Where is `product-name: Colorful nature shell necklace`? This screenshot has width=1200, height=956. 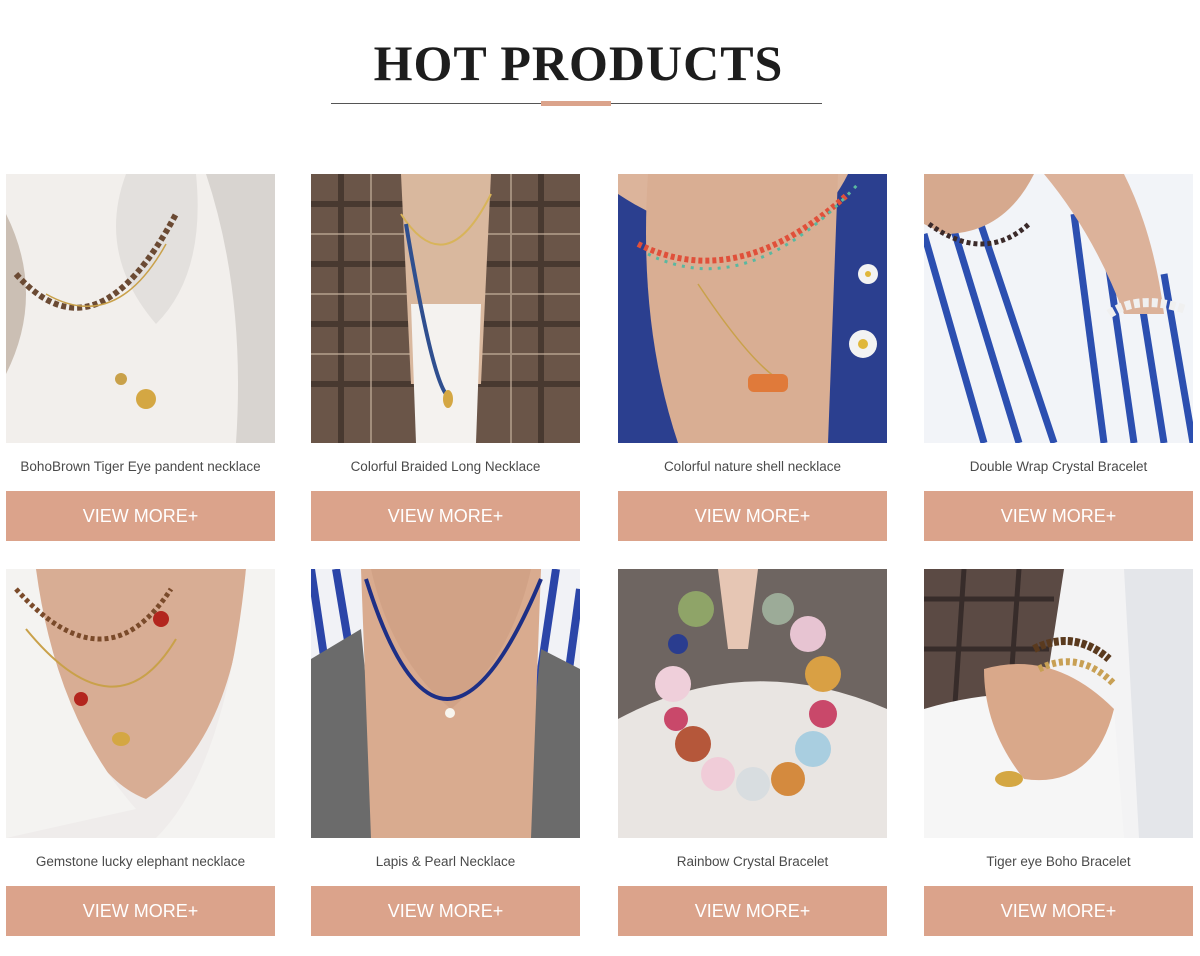
product-name: Colorful nature shell necklace is located at coordinates (752, 466).